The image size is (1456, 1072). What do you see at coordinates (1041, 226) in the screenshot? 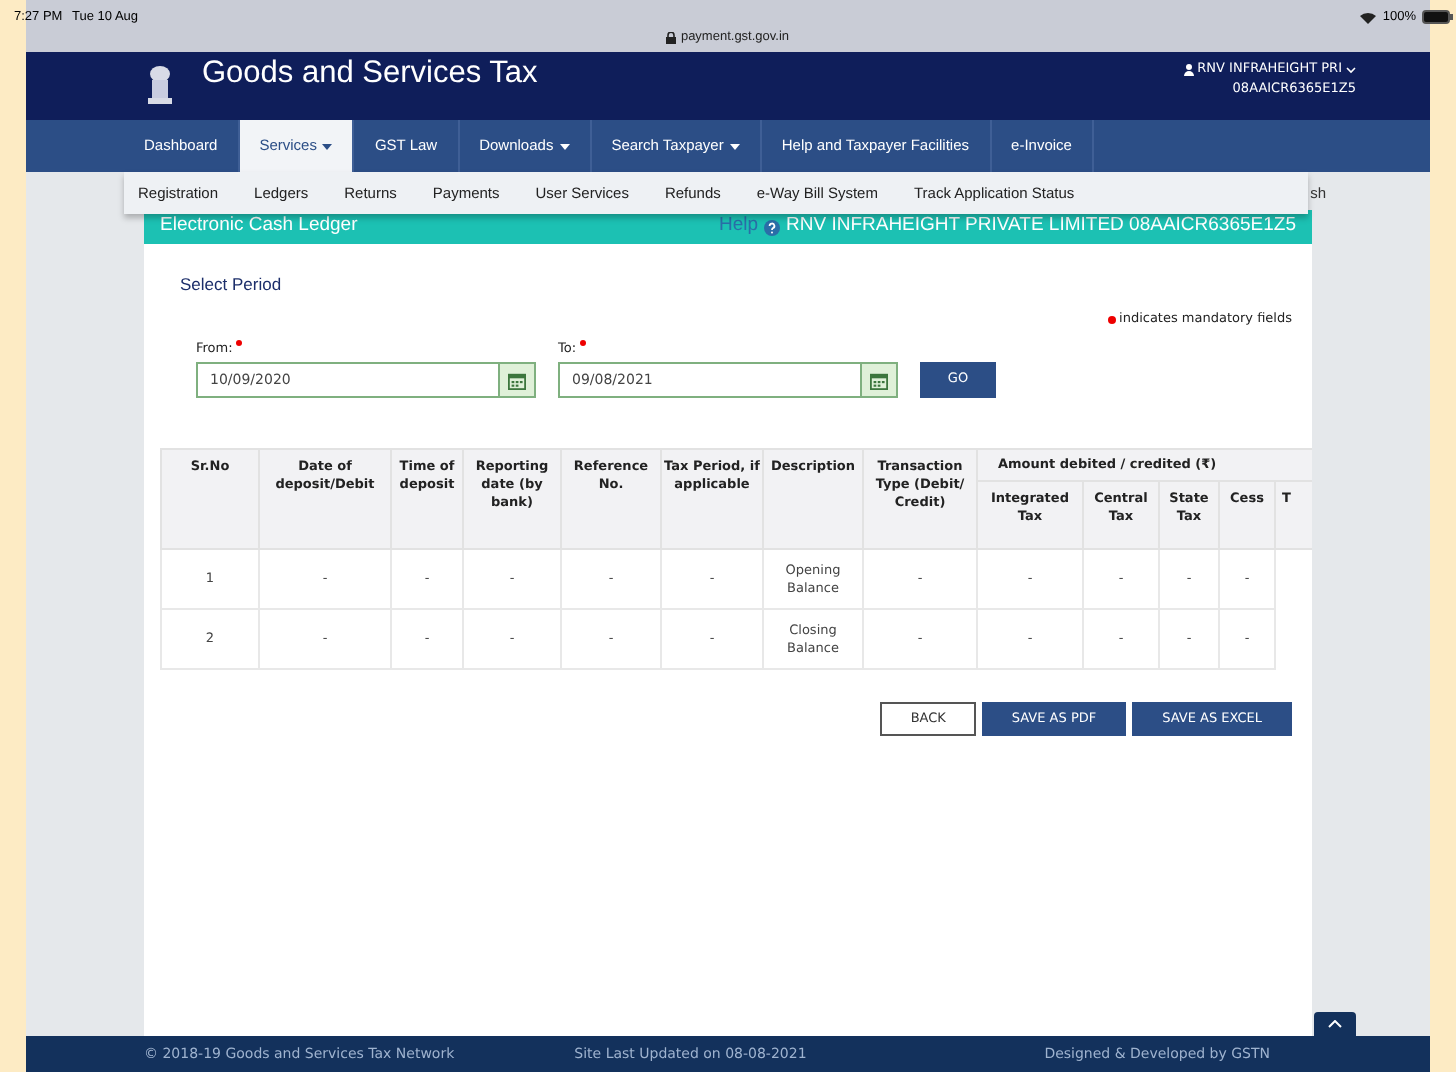
I see `taxpayer-name: RNV INFRAHEIGHT PRIVATE LIMITED 08AAICR6365E1Z5` at bounding box center [1041, 226].